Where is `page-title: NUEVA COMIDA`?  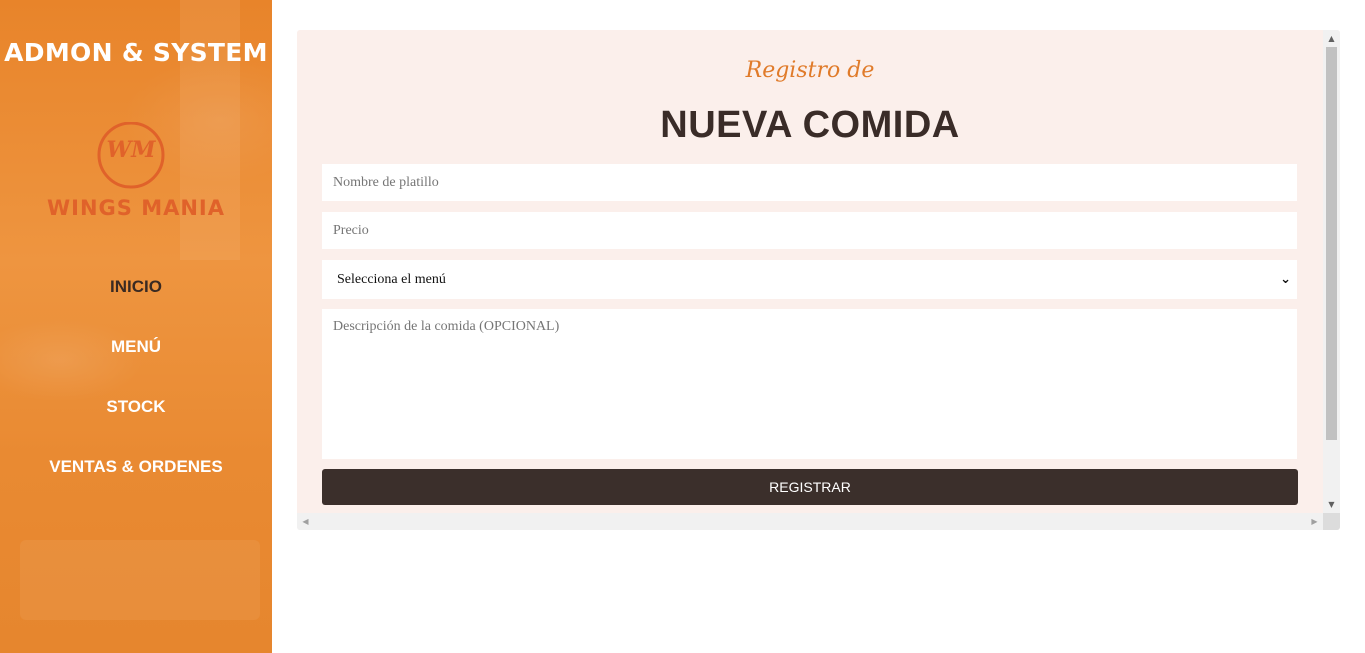
page-title: NUEVA COMIDA is located at coordinates (810, 125).